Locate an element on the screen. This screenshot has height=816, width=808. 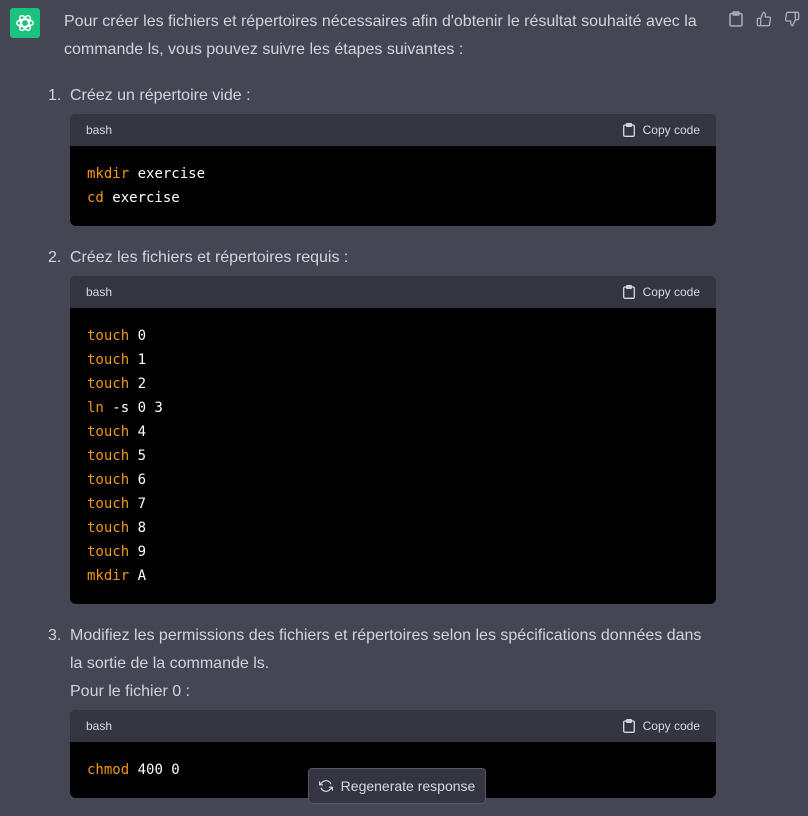
code-line: touch 7 is located at coordinates (117, 504).